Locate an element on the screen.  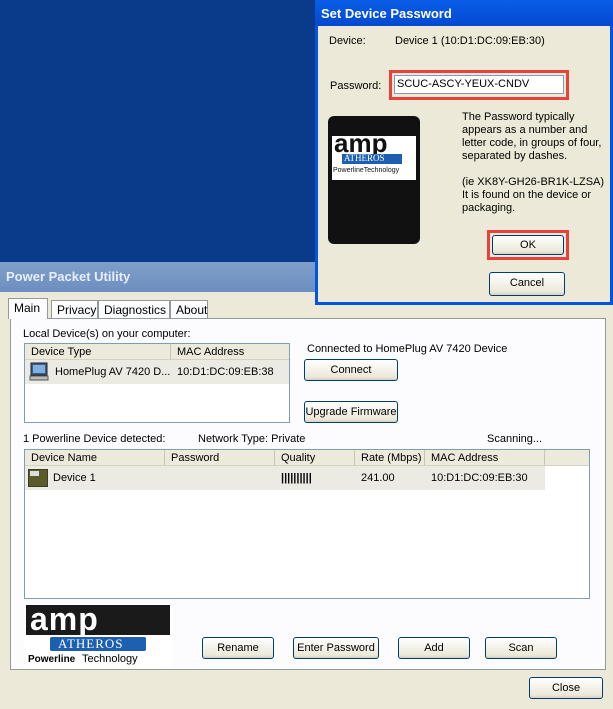
logo-tagline: Technology is located at coordinates (110, 659).